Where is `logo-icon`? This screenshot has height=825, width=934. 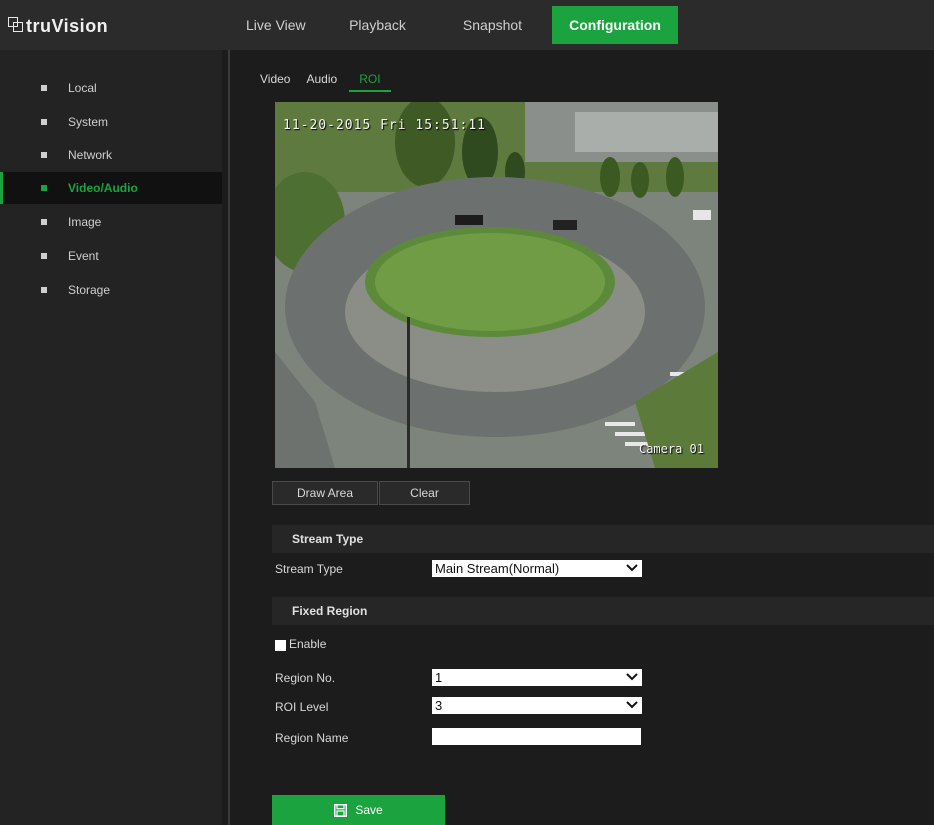 logo-icon is located at coordinates (16, 26).